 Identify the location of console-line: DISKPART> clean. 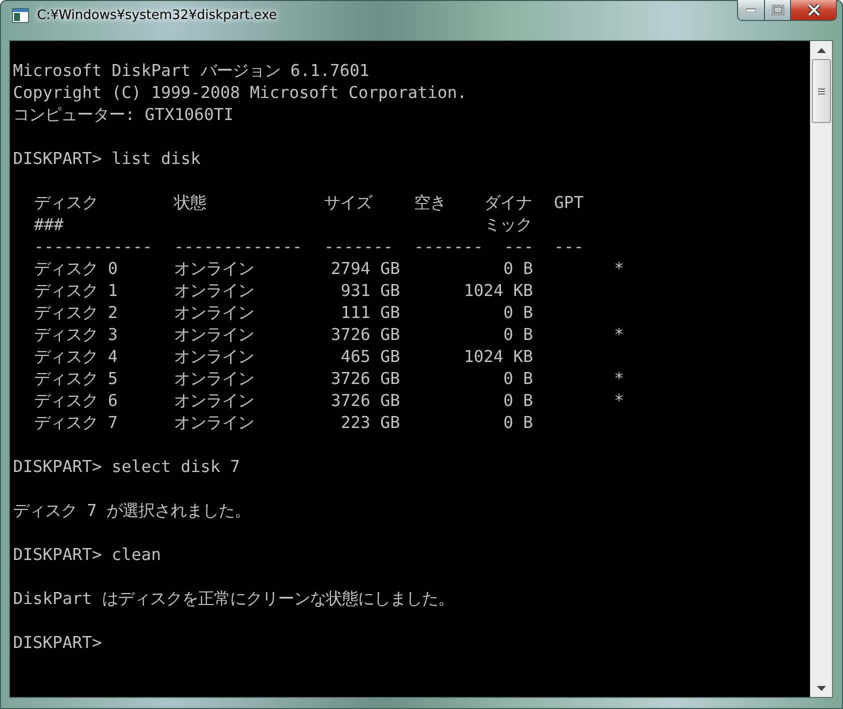
(87, 555).